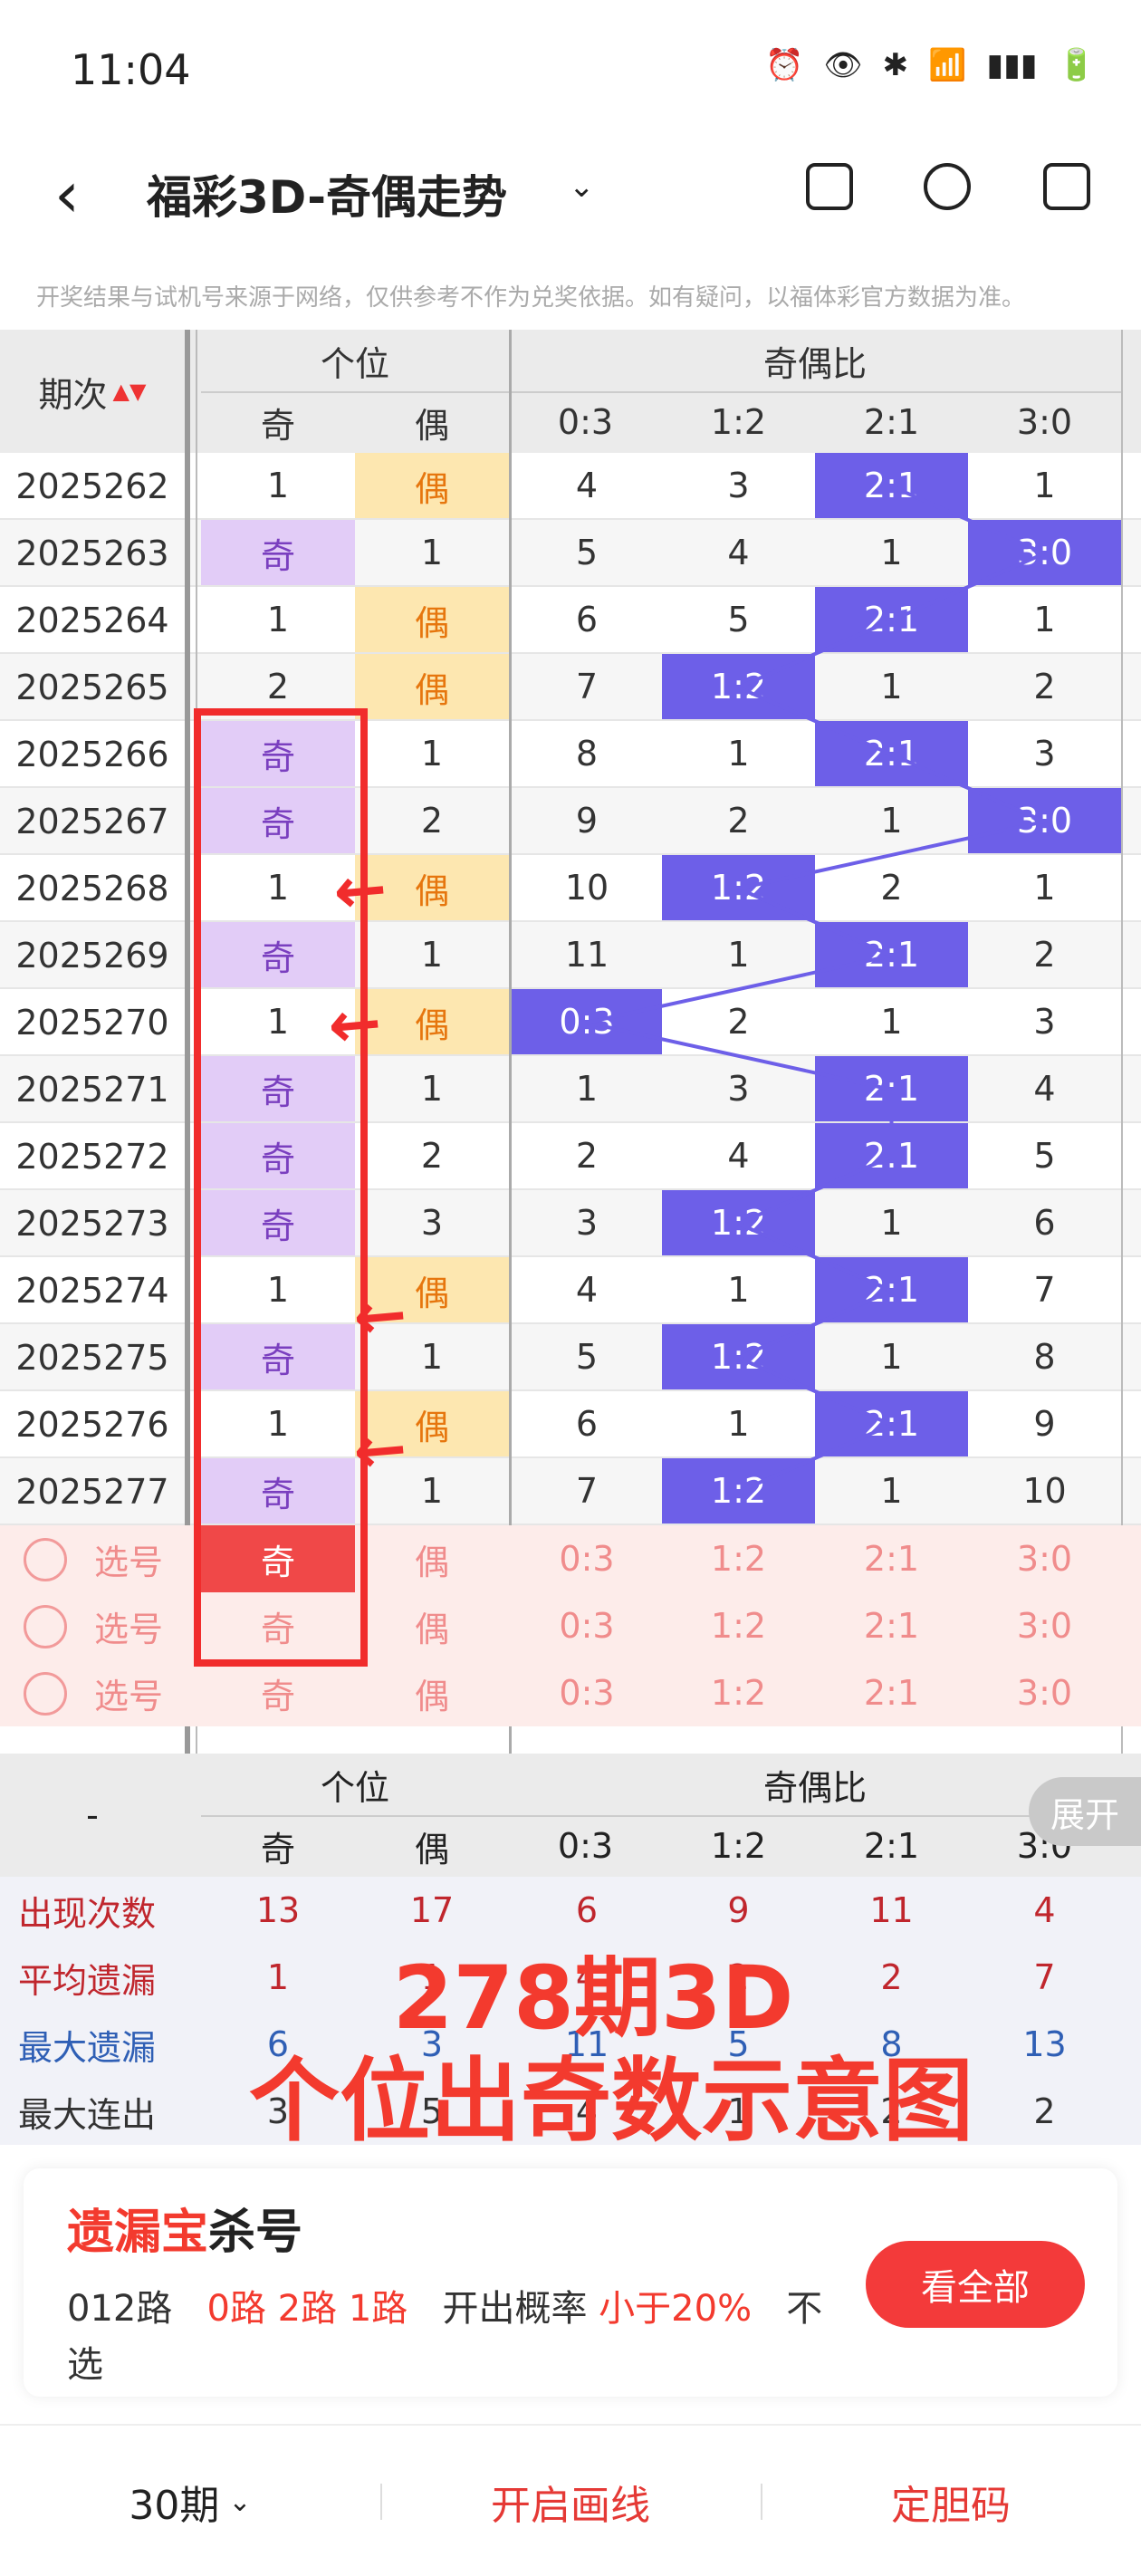  Describe the element at coordinates (895, 65) in the screenshot. I see `bluetooth-icon: ✱` at that location.